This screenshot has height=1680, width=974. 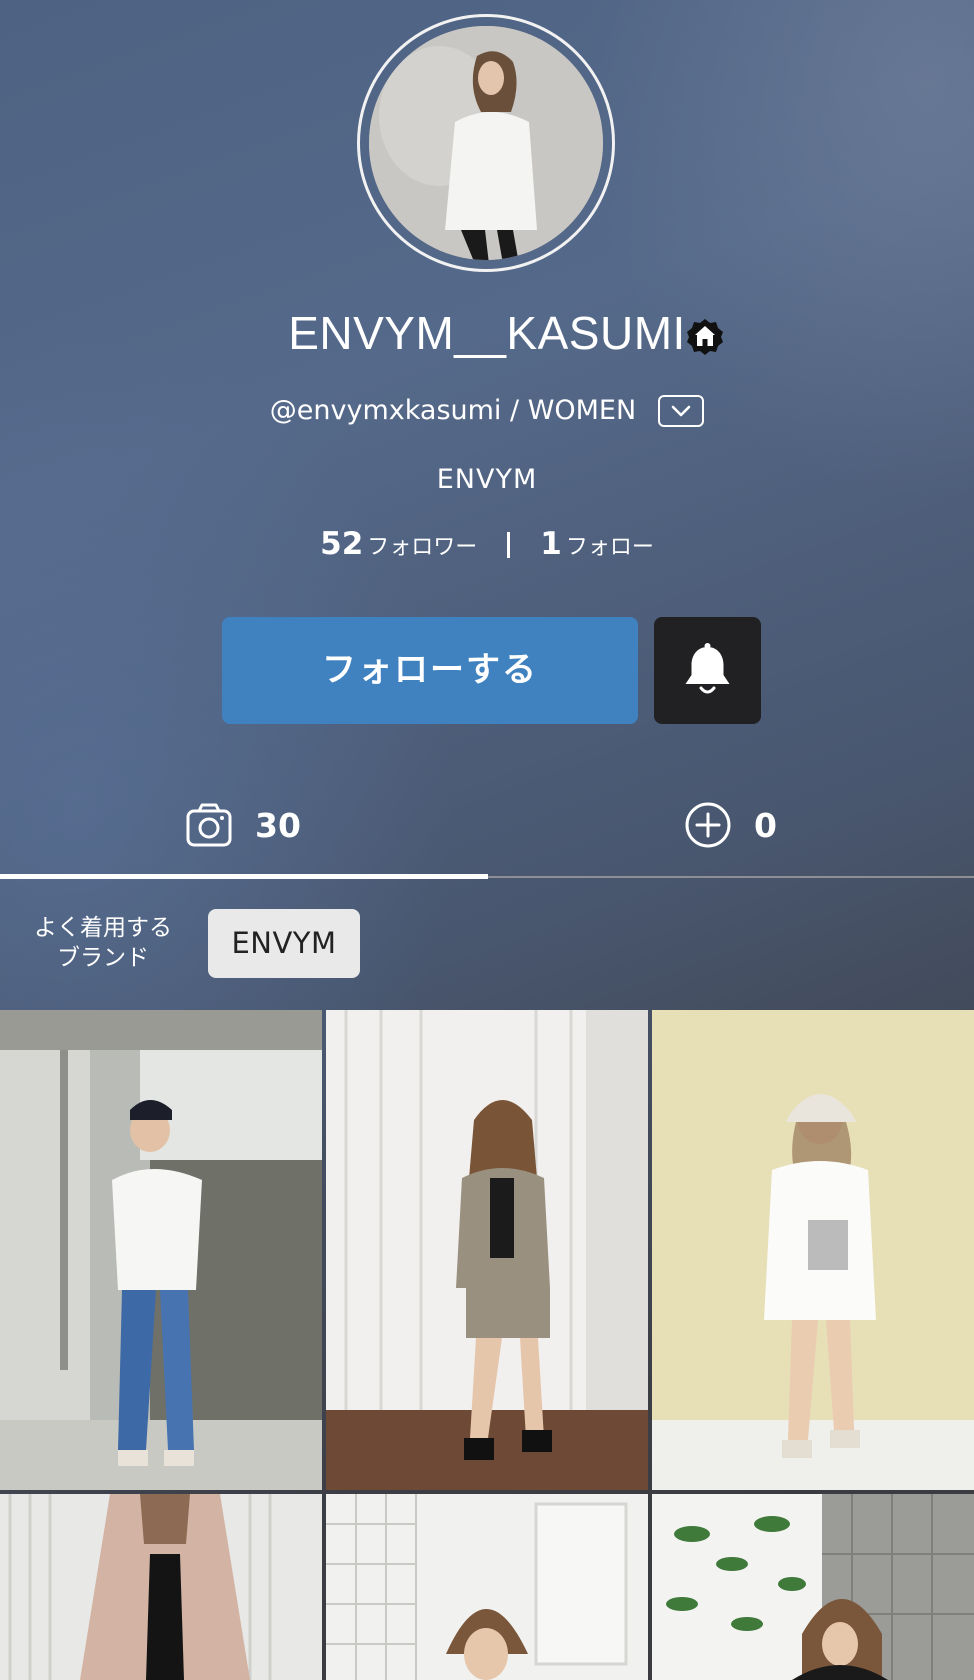 I want to click on follow-button: フォローする, so click(x=430, y=670).